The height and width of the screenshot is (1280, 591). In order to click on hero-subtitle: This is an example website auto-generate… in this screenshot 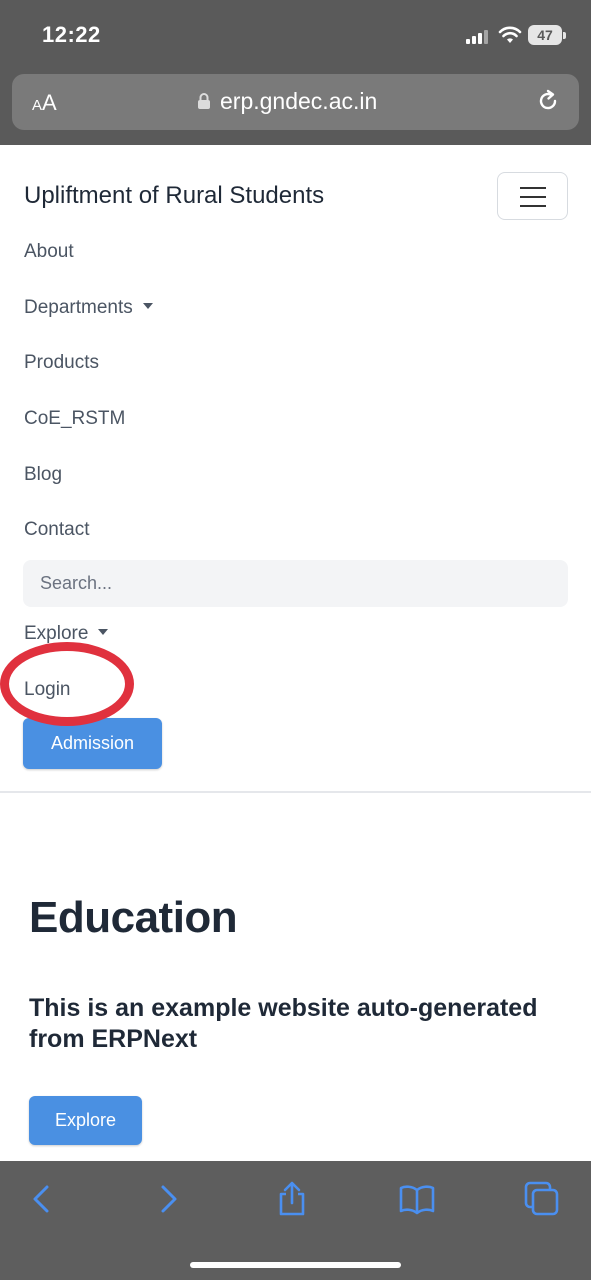, I will do `click(283, 1023)`.